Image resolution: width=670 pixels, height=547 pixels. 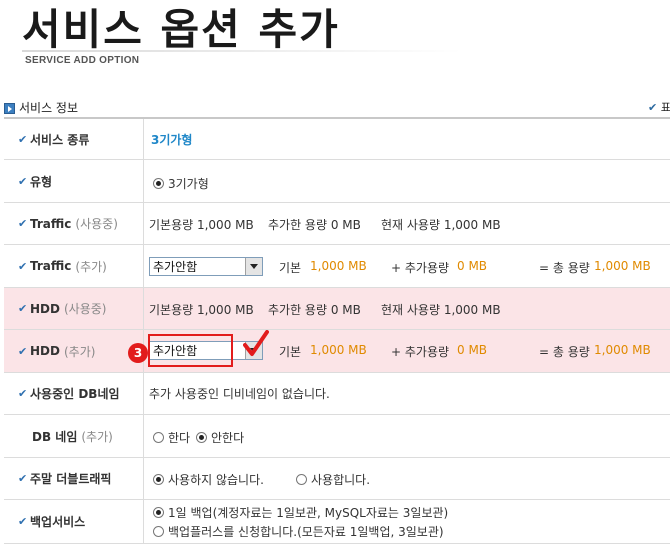 I want to click on db-name-radio-yes: 한다, so click(x=171, y=437).